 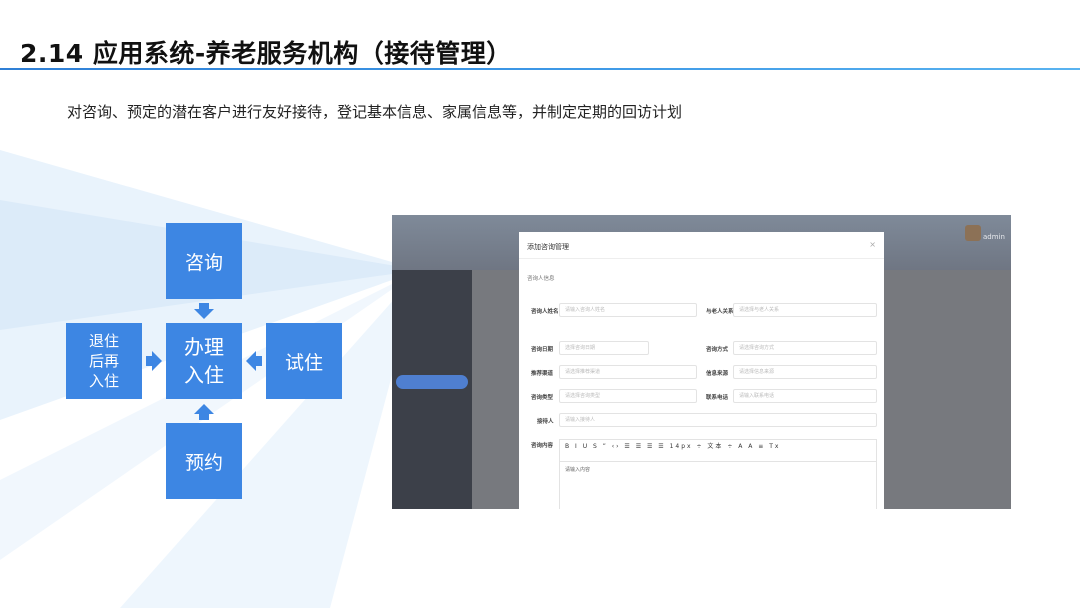 I want to click on arrow-down-icon, so click(x=204, y=311).